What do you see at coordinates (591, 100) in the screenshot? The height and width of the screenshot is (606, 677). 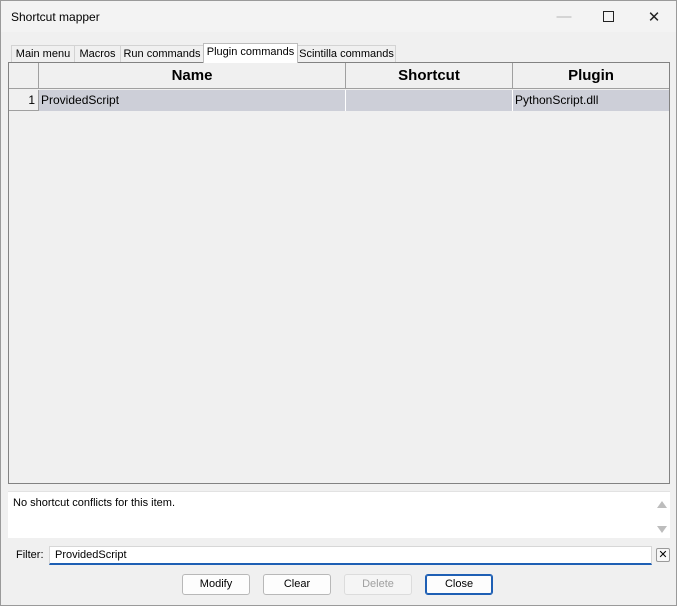 I see `cell-plugin: PythonScript.dll` at bounding box center [591, 100].